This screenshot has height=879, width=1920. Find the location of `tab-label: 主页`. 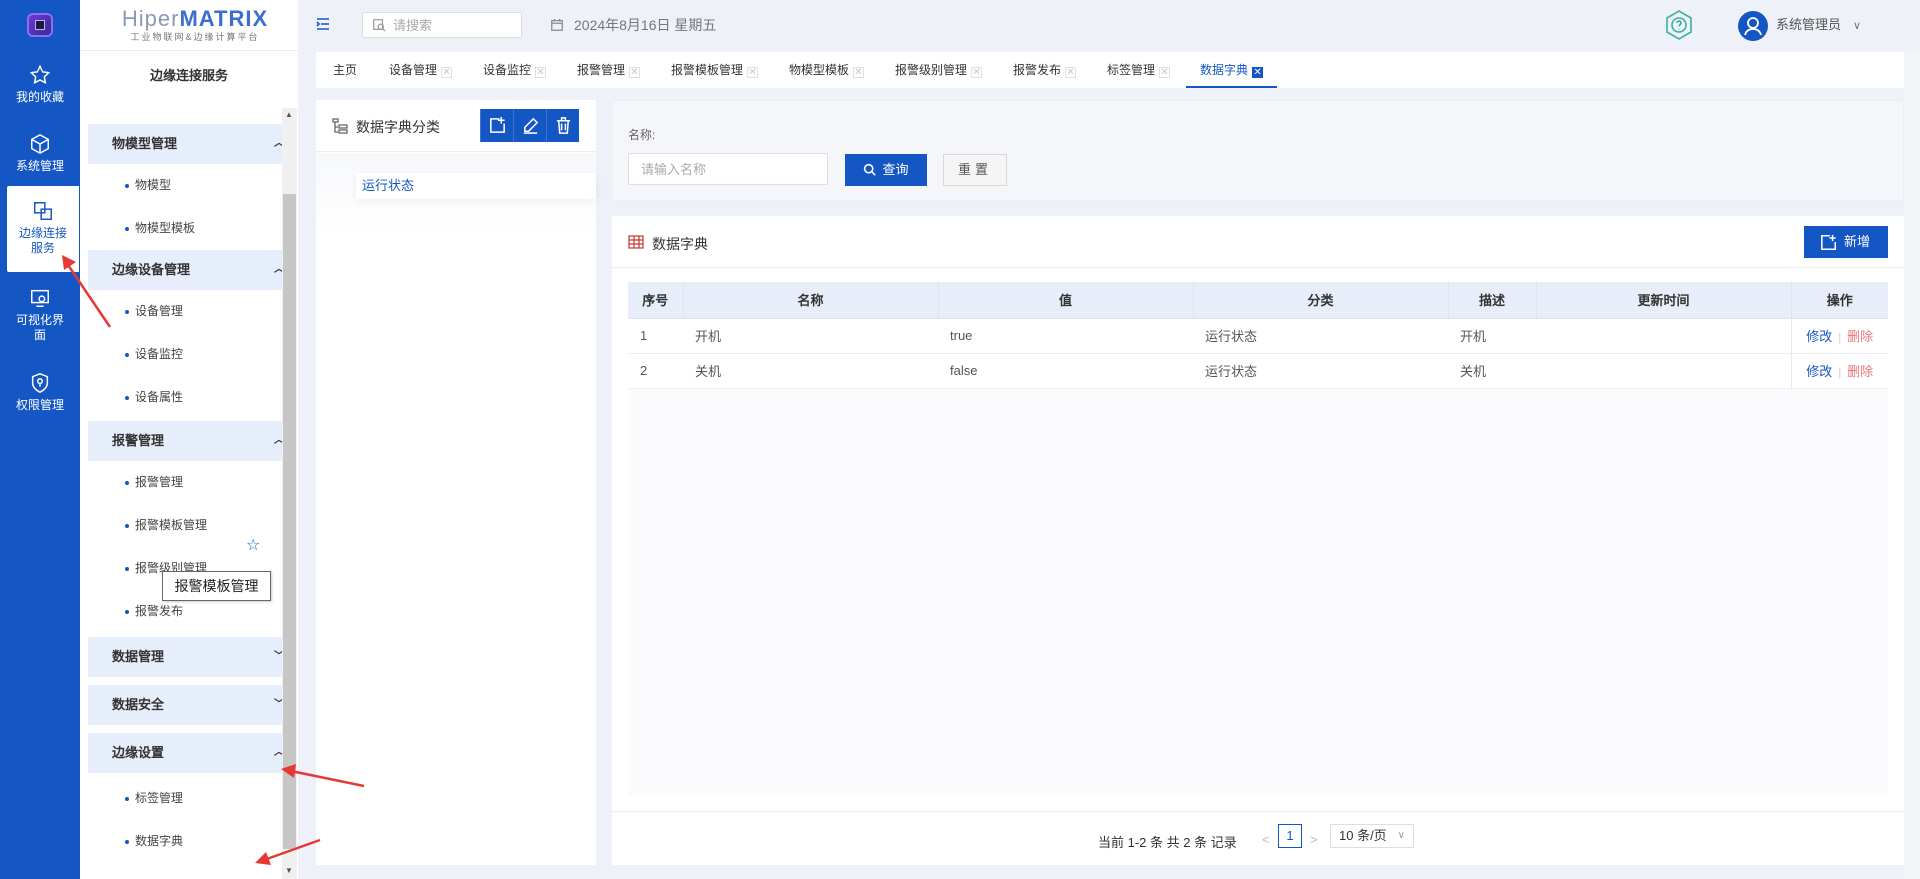

tab-label: 主页 is located at coordinates (345, 70).